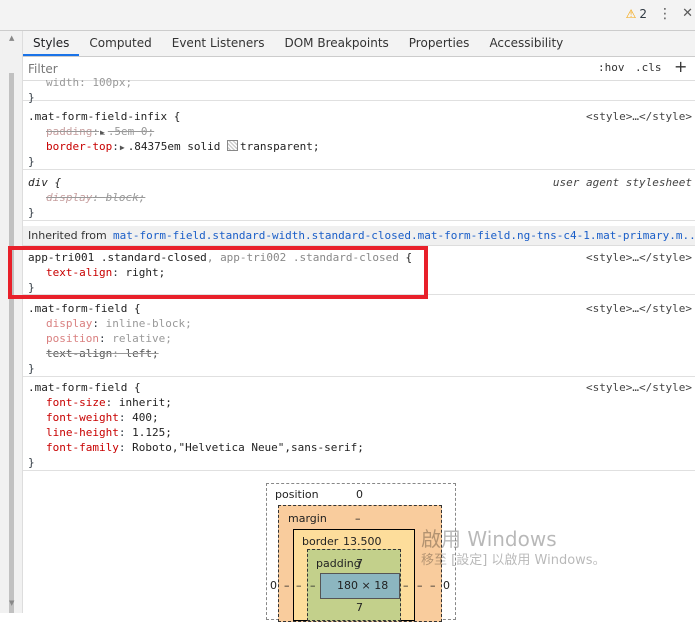 The image size is (695, 622). Describe the element at coordinates (11, 603) in the screenshot. I see `scroll-down-icon: ▼` at that location.